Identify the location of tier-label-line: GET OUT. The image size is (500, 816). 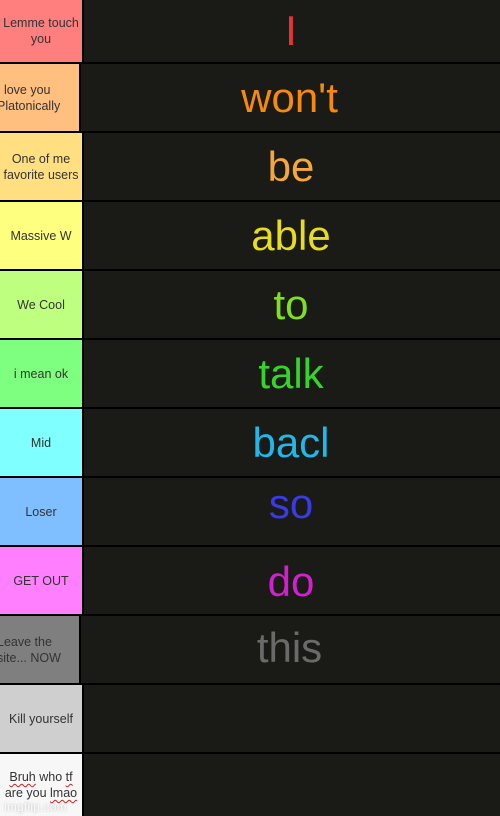
(41, 580).